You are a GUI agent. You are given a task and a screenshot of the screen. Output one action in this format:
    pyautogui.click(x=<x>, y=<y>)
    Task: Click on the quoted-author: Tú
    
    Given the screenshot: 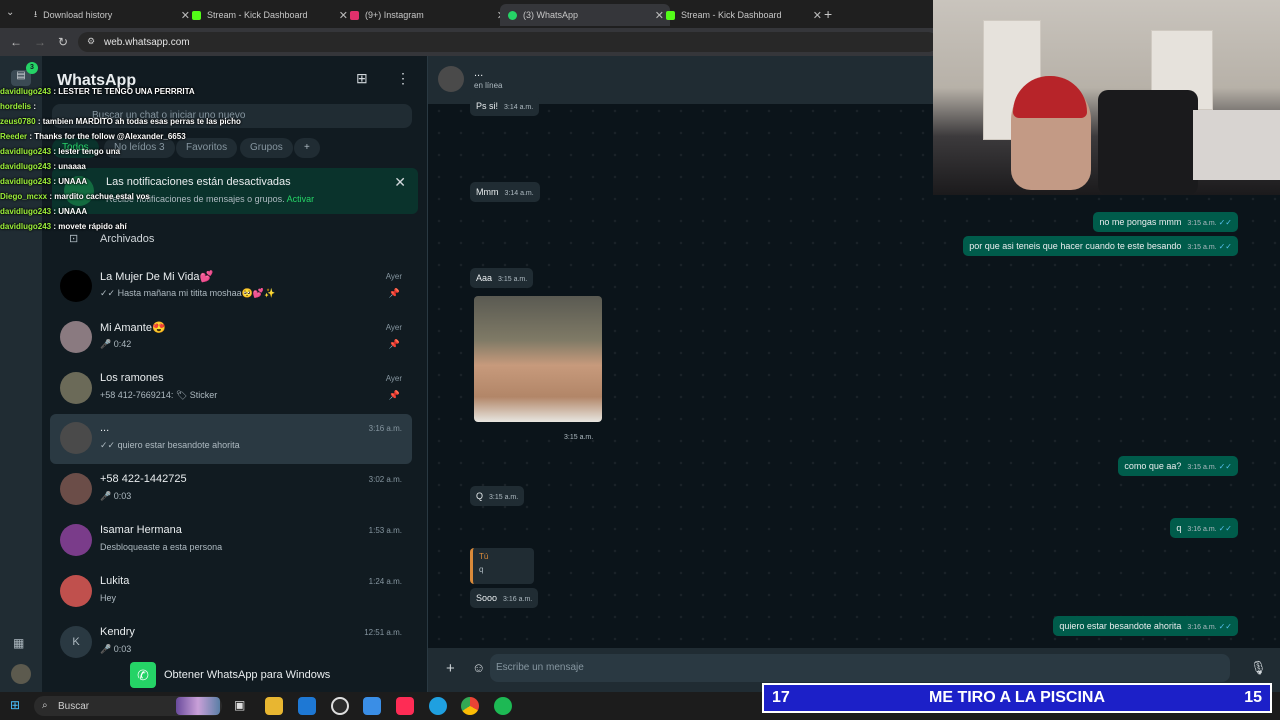 What is the action you would take?
    pyautogui.click(x=484, y=556)
    